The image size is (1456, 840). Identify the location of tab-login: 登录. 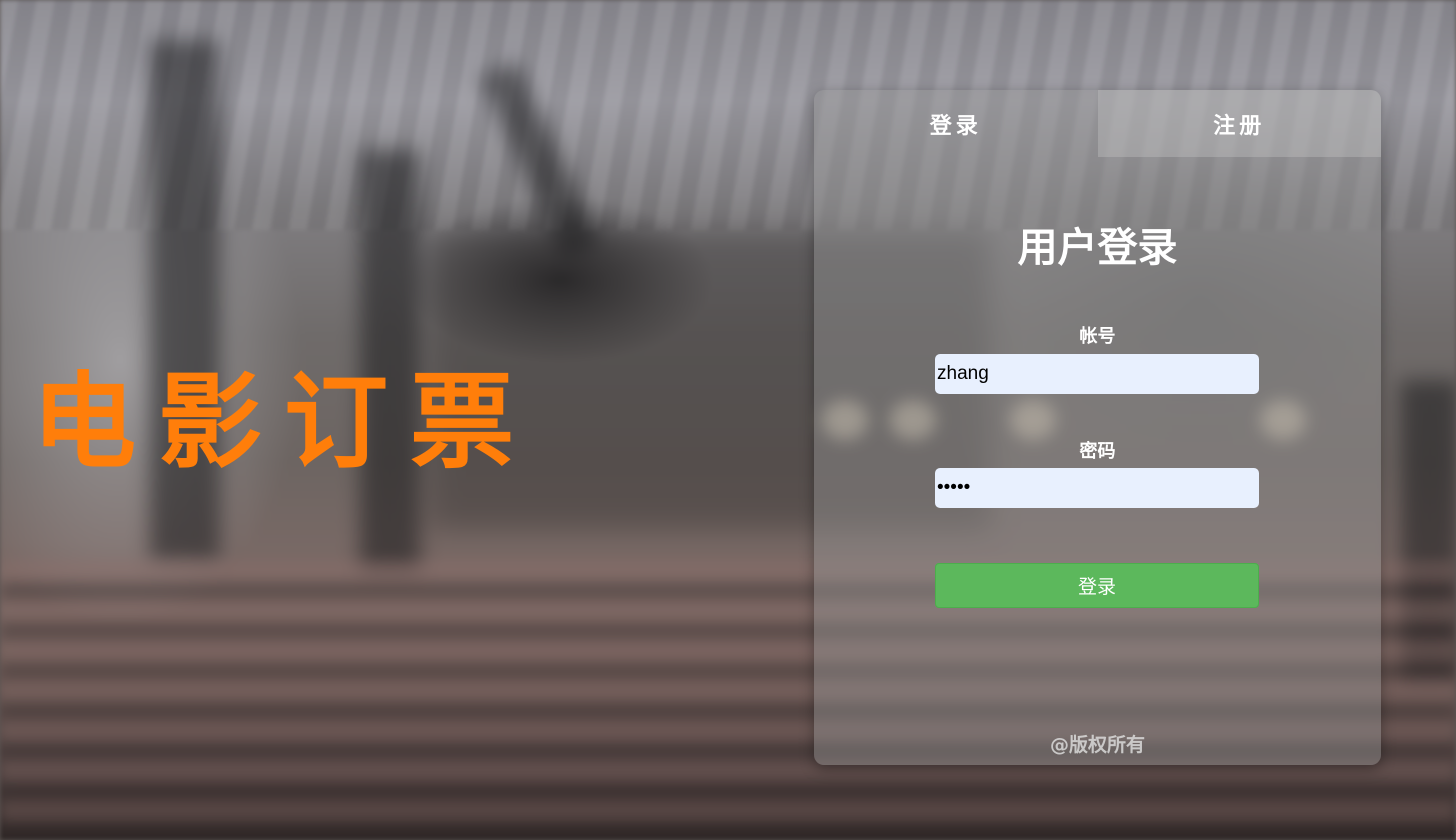
(956, 123).